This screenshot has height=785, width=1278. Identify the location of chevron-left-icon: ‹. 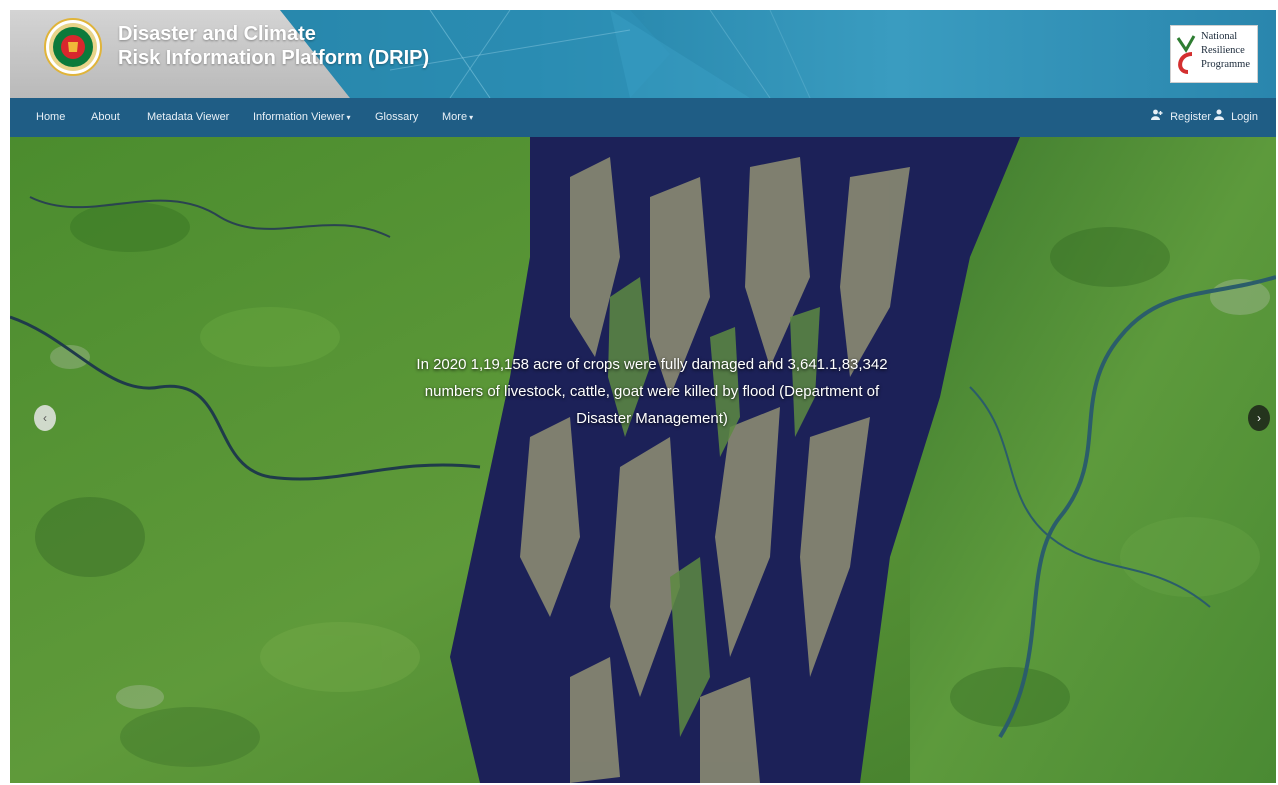
(45, 418).